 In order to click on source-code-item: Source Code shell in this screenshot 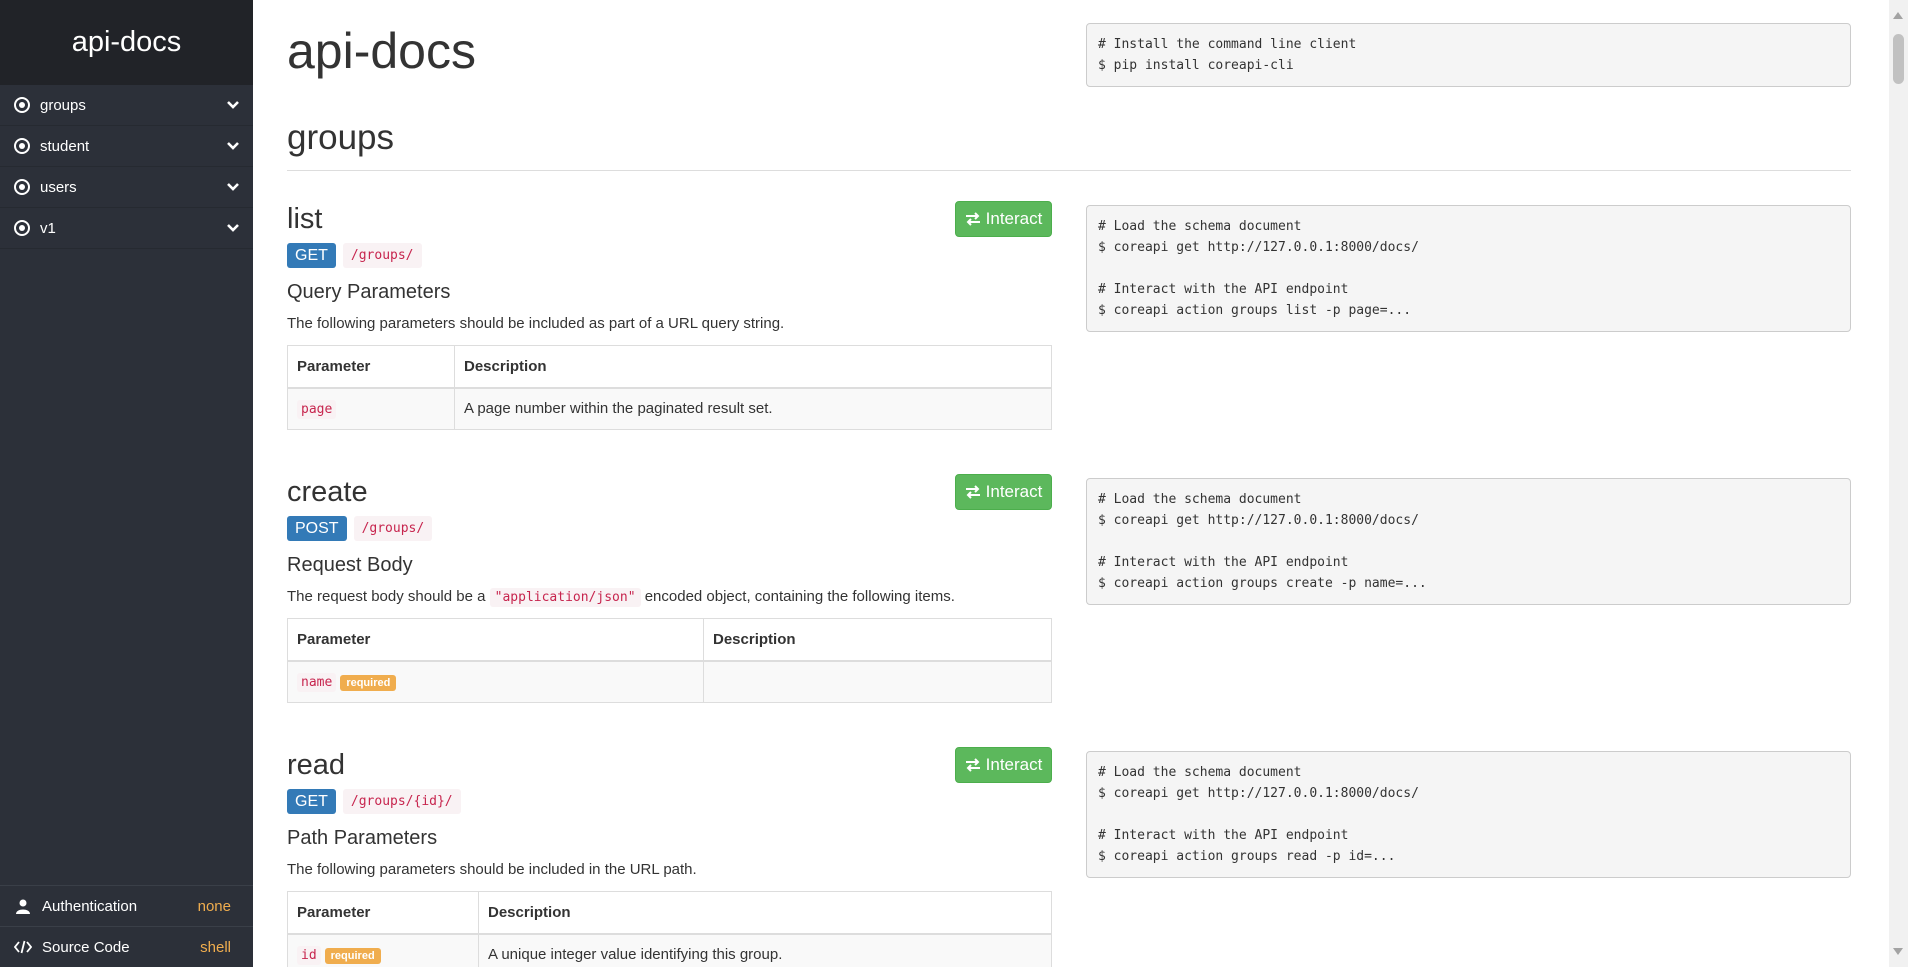, I will do `click(126, 946)`.